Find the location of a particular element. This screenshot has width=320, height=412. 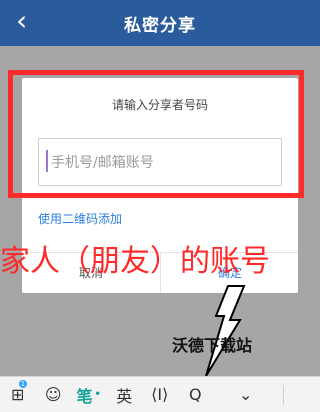

top-header: ‹ 私密分享 is located at coordinates (160, 23).